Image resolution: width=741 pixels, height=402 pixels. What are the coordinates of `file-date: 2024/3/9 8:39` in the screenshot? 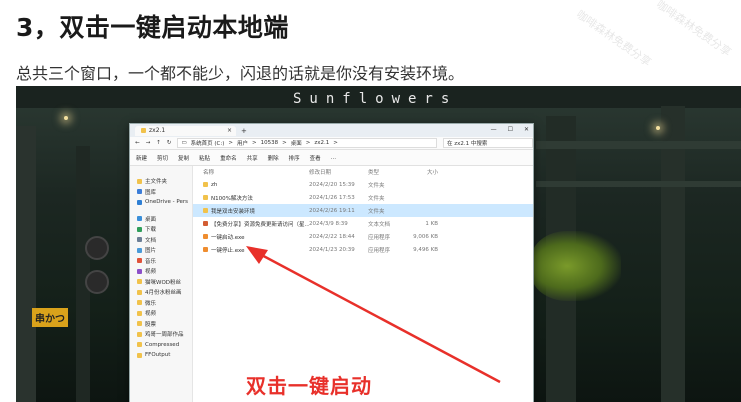 It's located at (328, 223).